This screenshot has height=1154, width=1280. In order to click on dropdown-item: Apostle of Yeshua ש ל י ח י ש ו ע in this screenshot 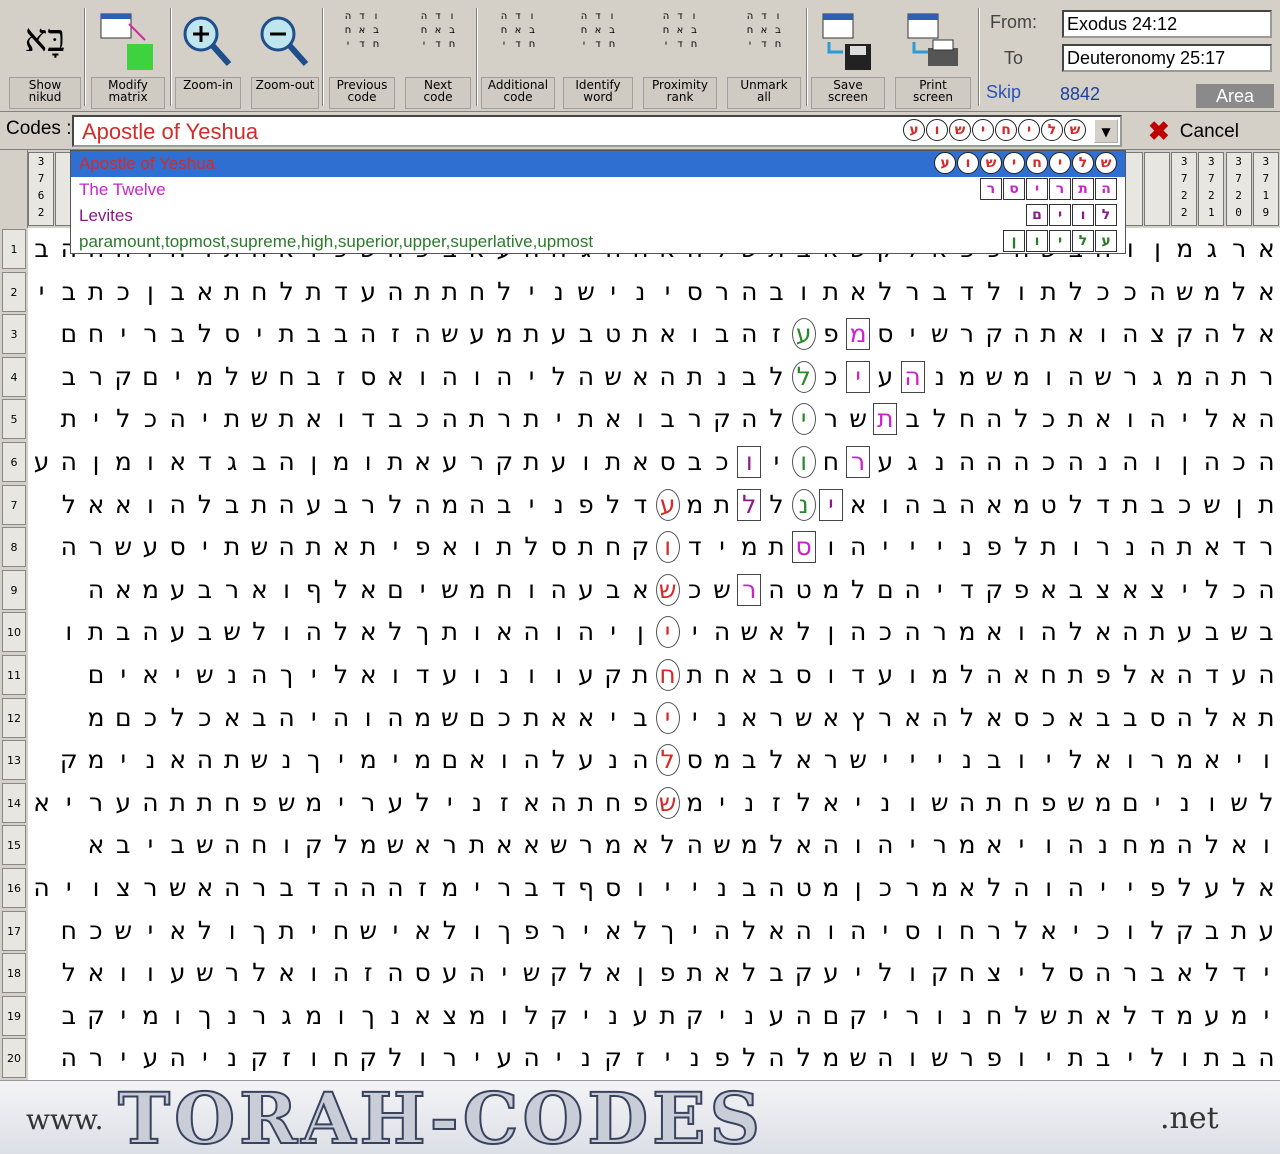, I will do `click(598, 164)`.